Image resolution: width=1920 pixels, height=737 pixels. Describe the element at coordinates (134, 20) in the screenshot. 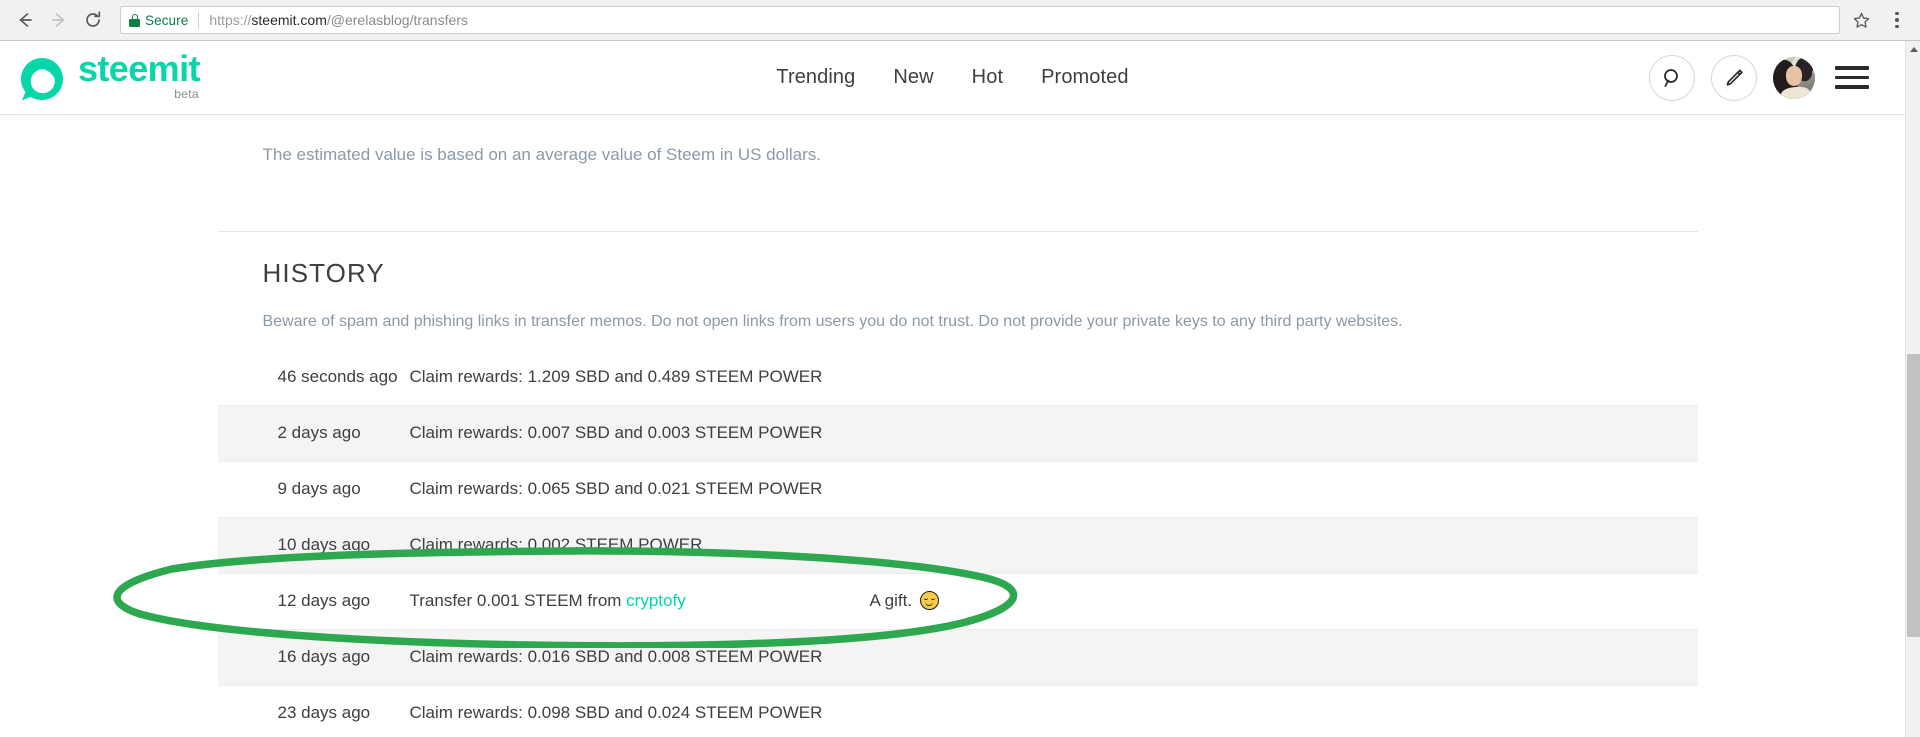

I see `lock-icon` at that location.